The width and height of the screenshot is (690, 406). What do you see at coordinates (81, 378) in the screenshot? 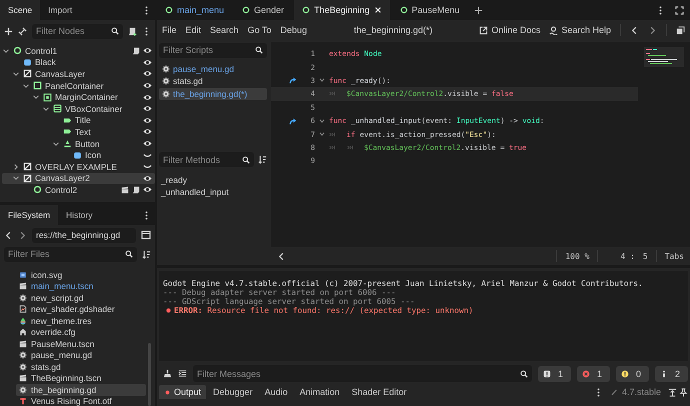
I see `resource-entry: TheBeginning.tscn` at bounding box center [81, 378].